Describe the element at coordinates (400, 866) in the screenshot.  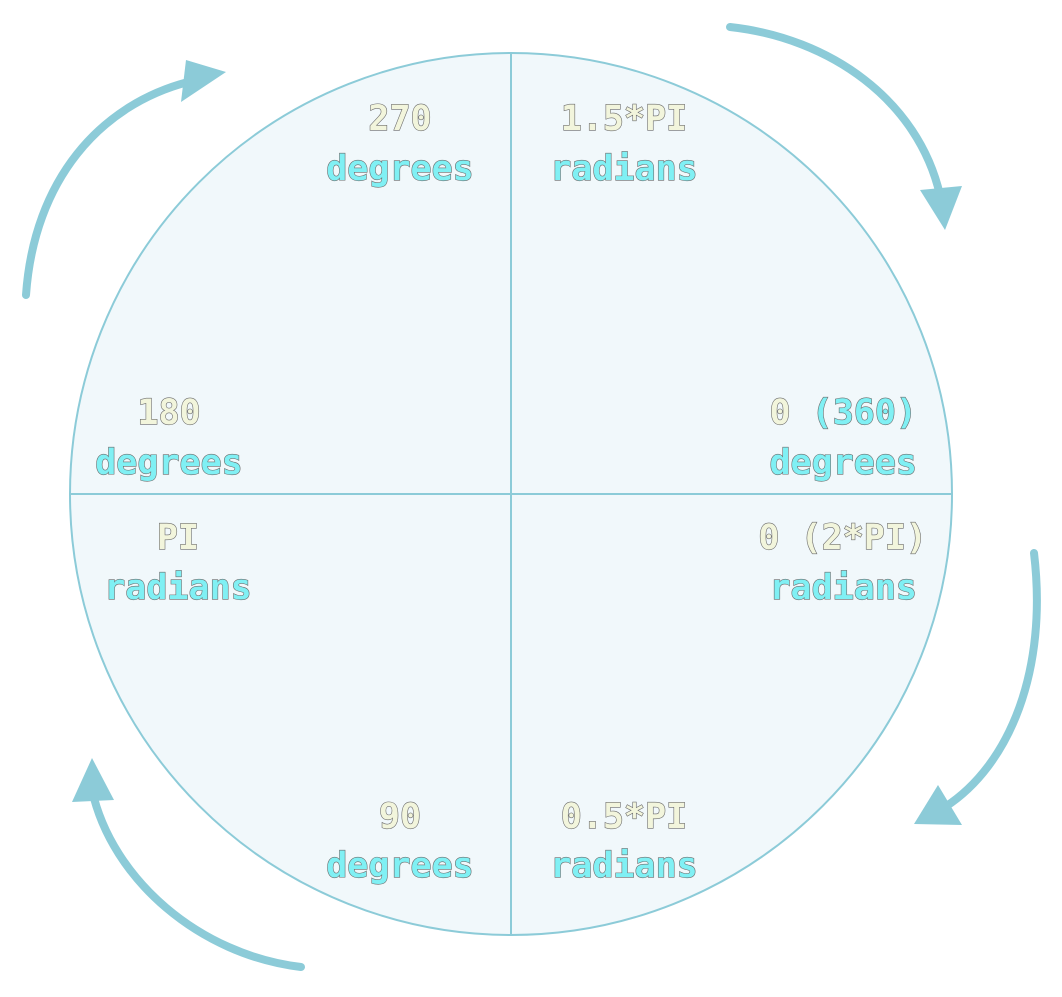
I see `label-90-unit: degrees` at that location.